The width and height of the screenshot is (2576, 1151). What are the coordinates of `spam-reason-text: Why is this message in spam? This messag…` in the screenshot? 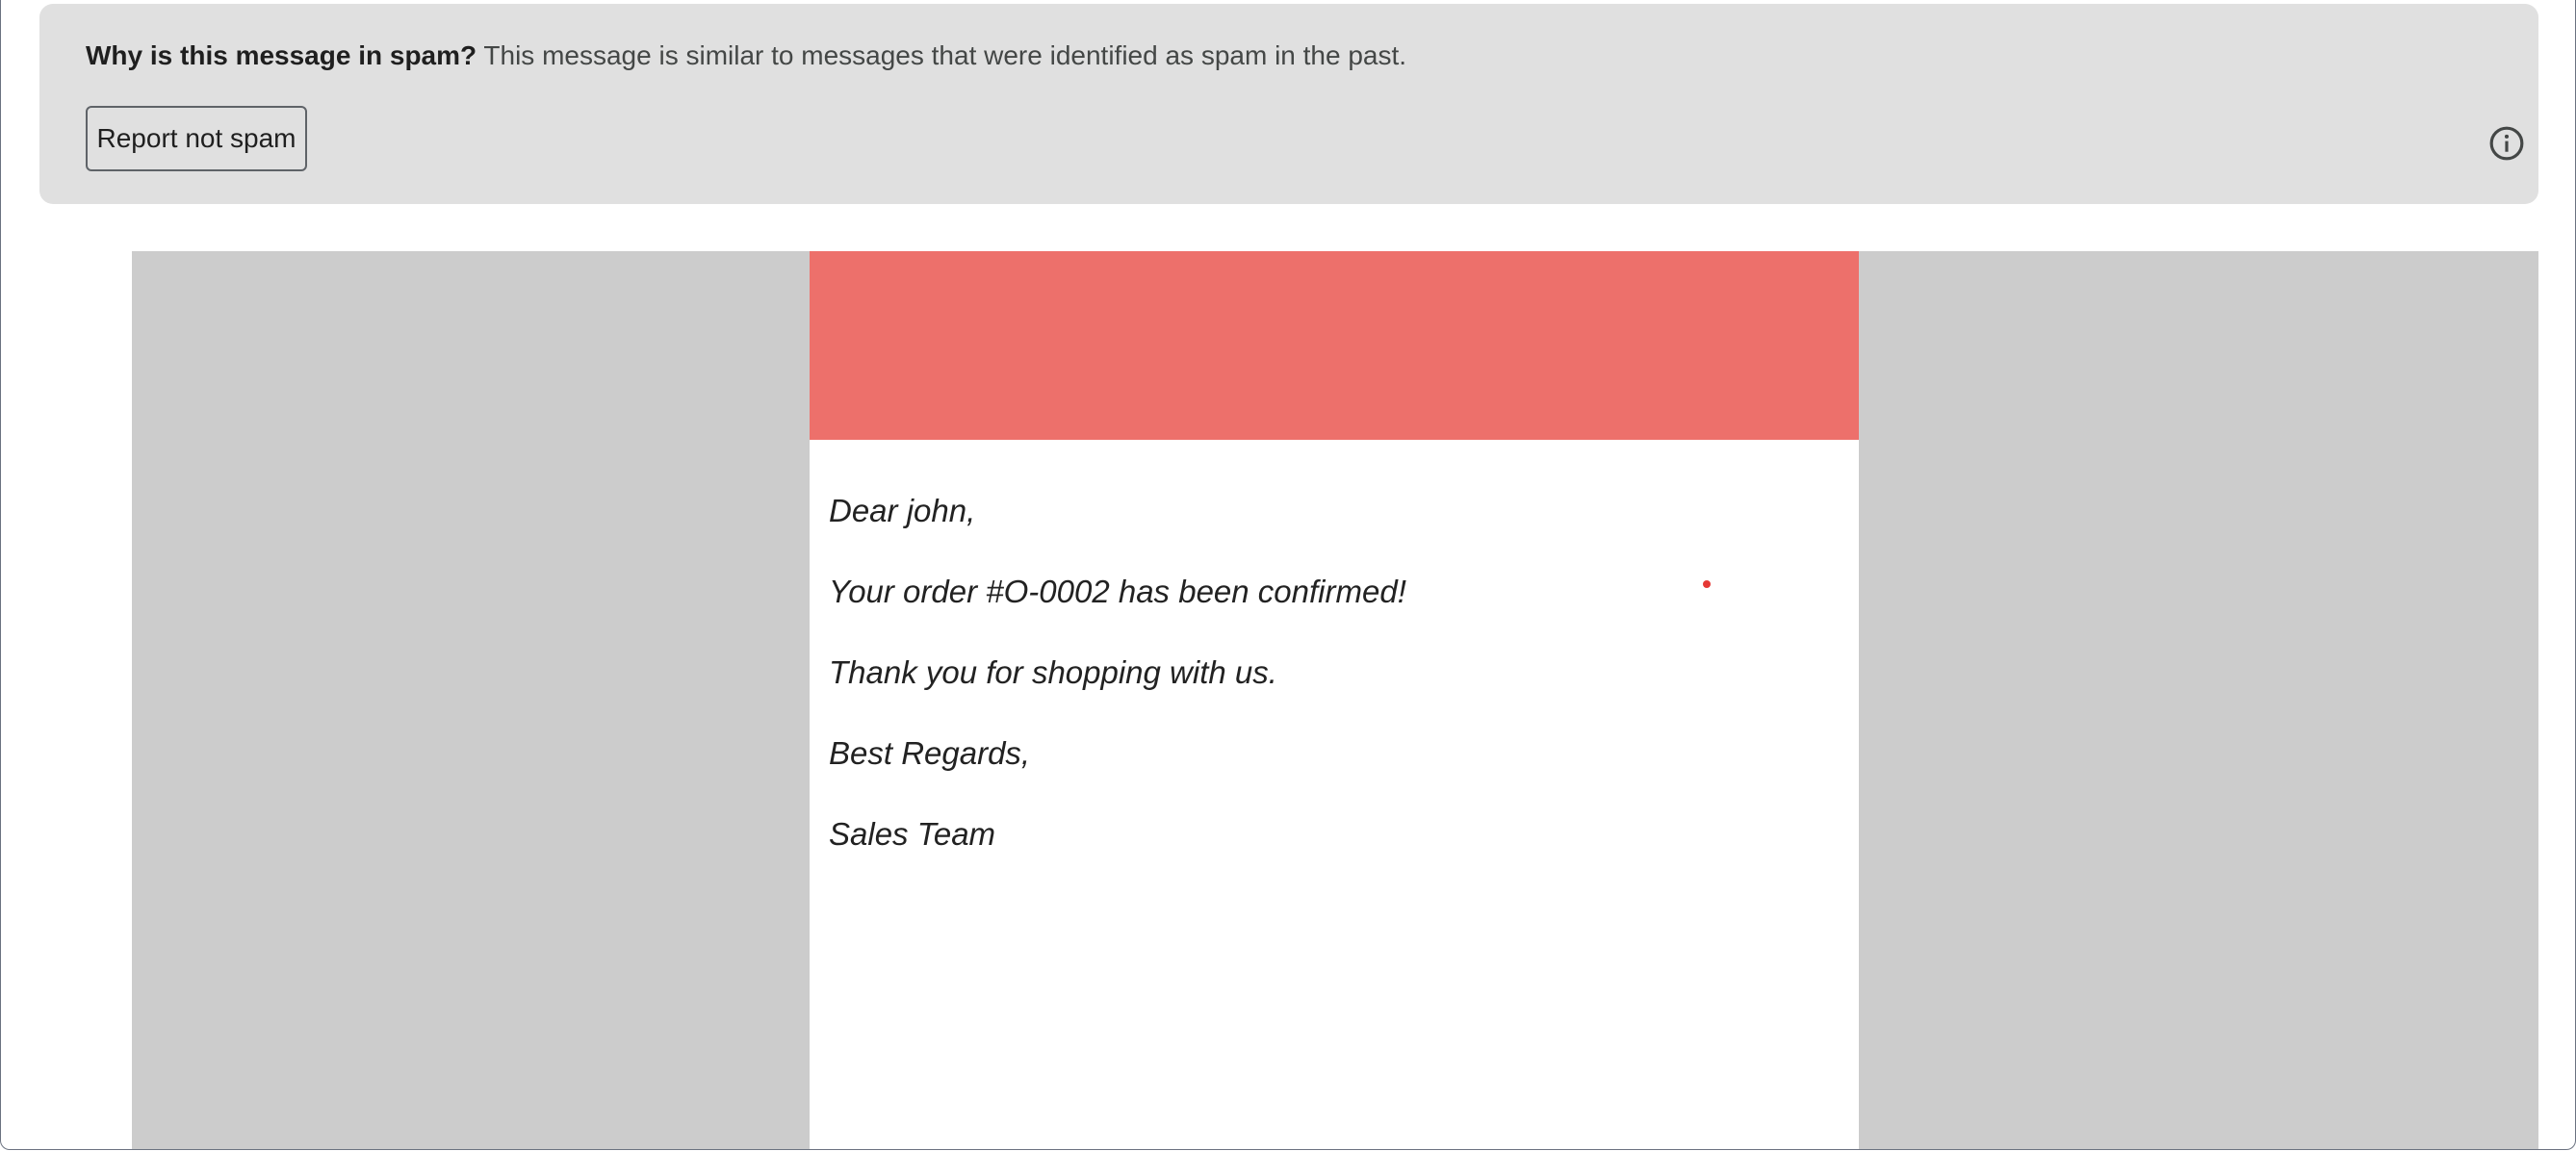 It's located at (746, 55).